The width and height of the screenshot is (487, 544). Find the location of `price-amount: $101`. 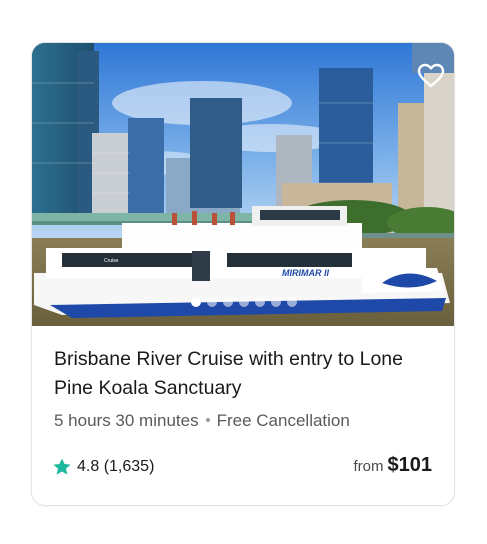

price-amount: $101 is located at coordinates (410, 465).